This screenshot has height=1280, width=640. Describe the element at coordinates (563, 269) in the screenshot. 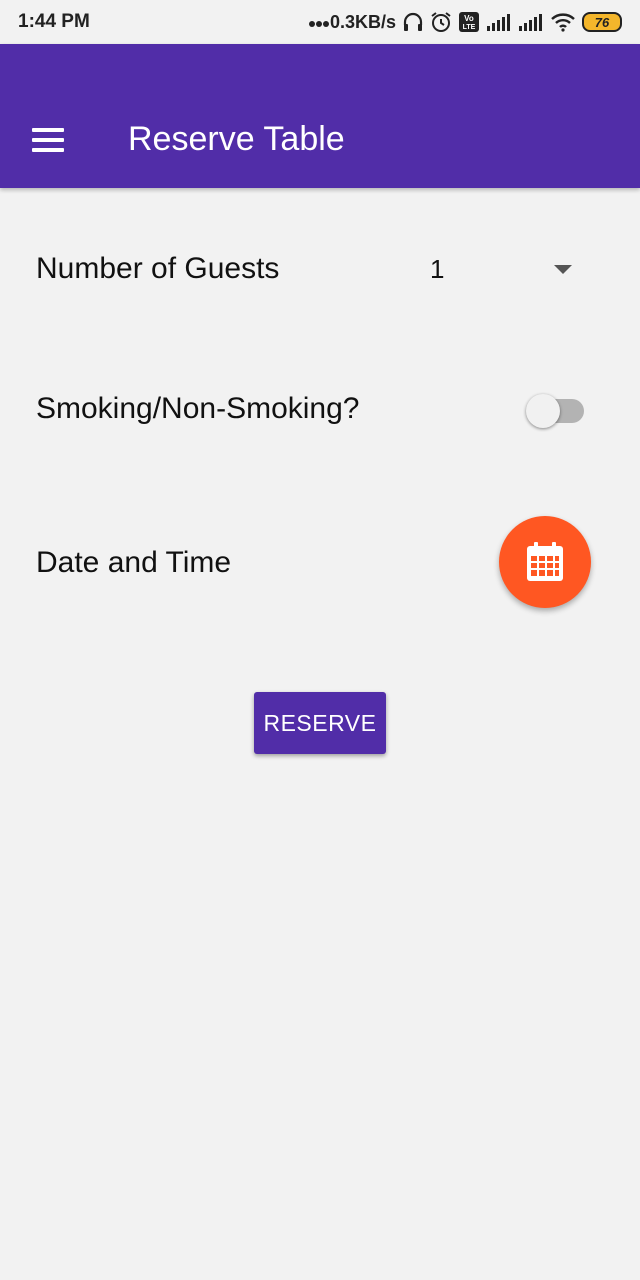

I see `dropdown-arrow-icon` at that location.